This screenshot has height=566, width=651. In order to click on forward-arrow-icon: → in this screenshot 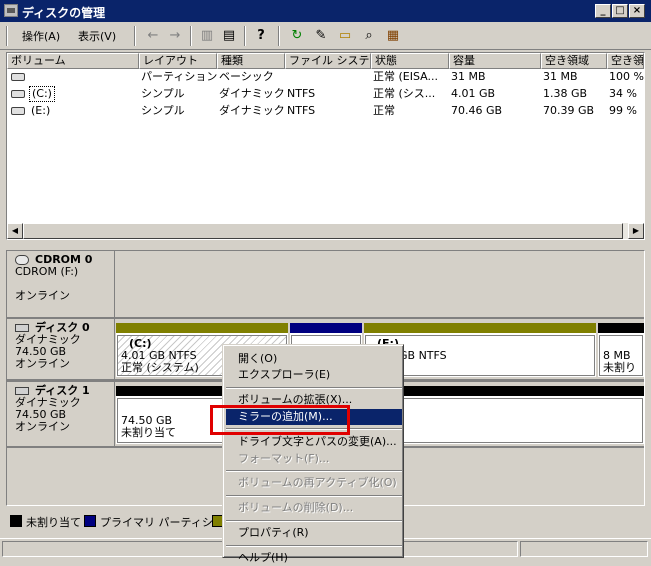, I will do `click(175, 36)`.